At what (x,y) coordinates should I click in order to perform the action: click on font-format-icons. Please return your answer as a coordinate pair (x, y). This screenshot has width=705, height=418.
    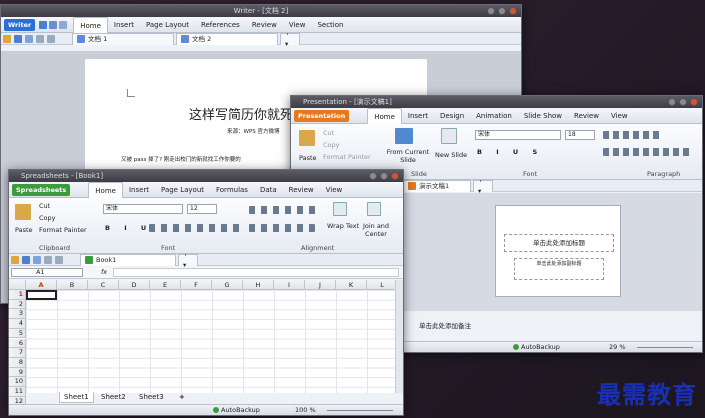
    Looking at the image, I should click on (195, 228).